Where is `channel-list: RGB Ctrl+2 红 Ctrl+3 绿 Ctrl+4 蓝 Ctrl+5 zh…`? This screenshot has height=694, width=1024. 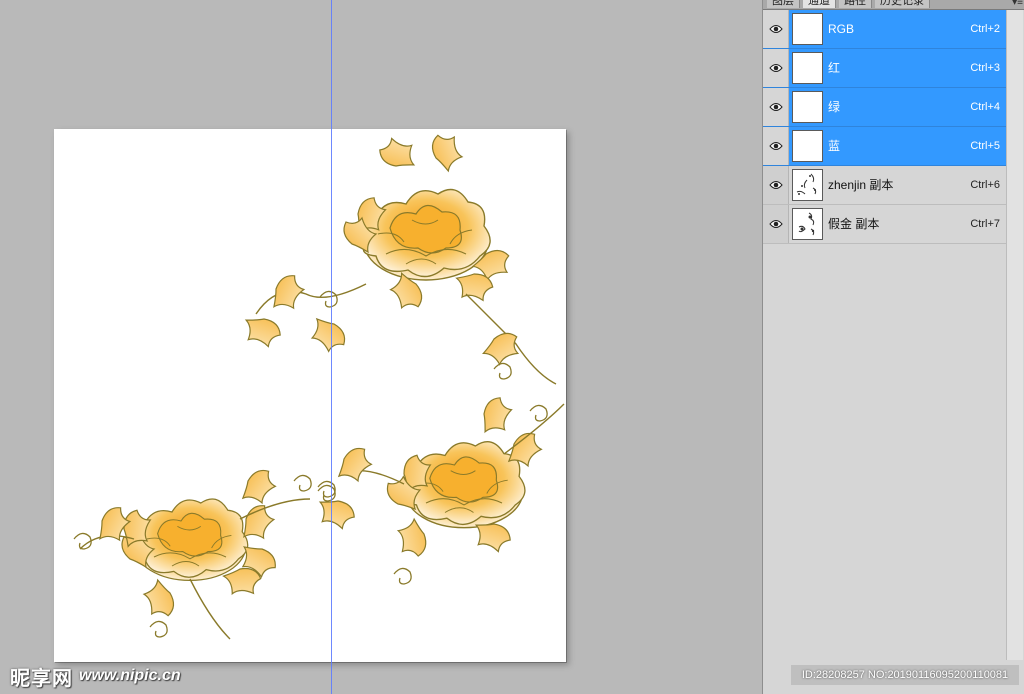
channel-list: RGB Ctrl+2 红 Ctrl+3 绿 Ctrl+4 蓝 Ctrl+5 zh… is located at coordinates (884, 127).